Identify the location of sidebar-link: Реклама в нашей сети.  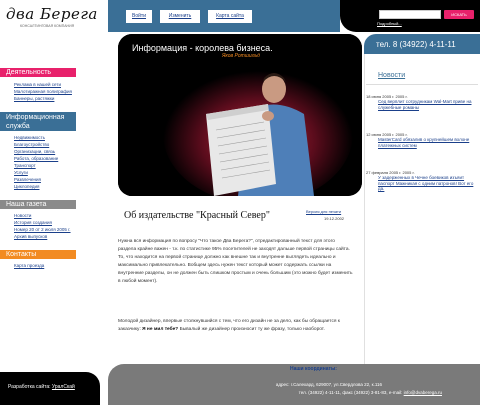
(43, 84).